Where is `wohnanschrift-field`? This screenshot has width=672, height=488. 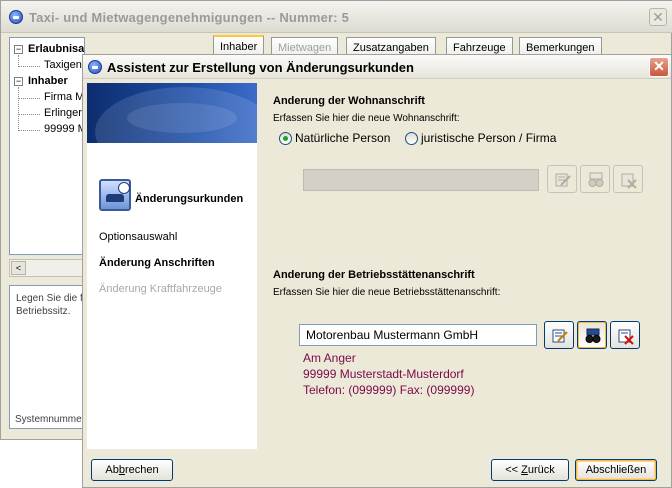 wohnanschrift-field is located at coordinates (421, 180).